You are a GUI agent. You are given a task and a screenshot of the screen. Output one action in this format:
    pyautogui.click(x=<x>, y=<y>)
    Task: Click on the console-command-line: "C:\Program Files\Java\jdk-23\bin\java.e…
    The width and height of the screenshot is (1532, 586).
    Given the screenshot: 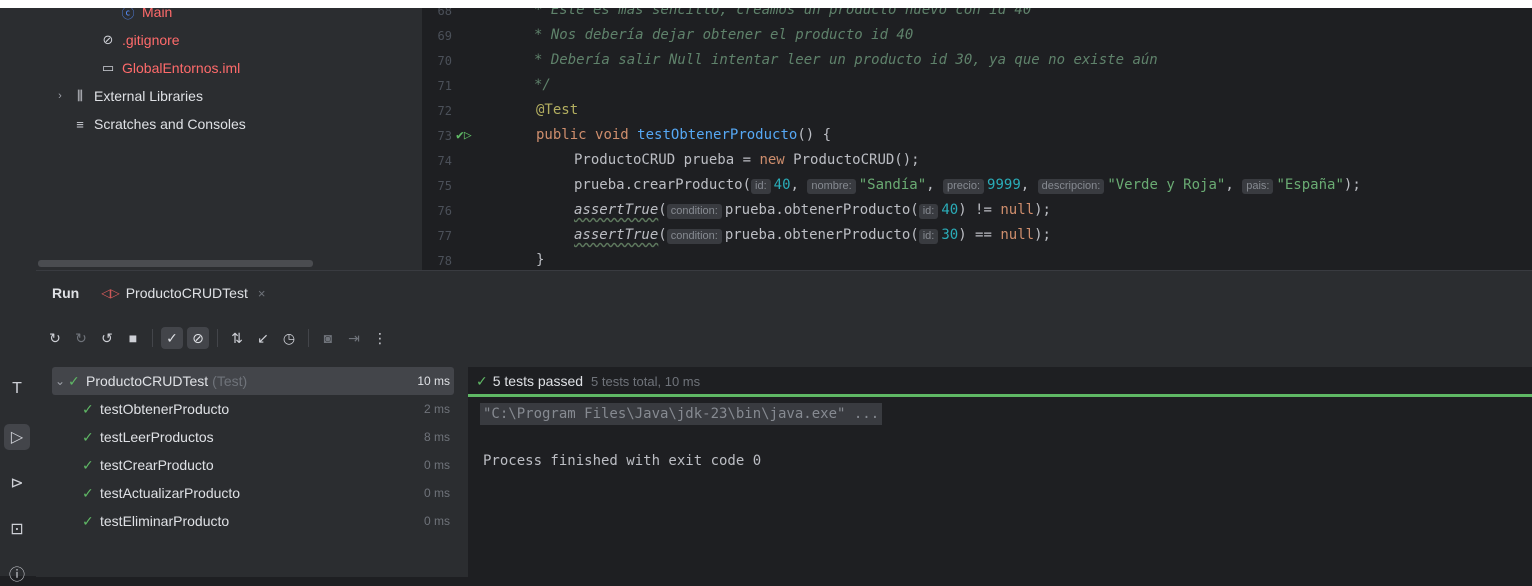 What is the action you would take?
    pyautogui.click(x=681, y=414)
    